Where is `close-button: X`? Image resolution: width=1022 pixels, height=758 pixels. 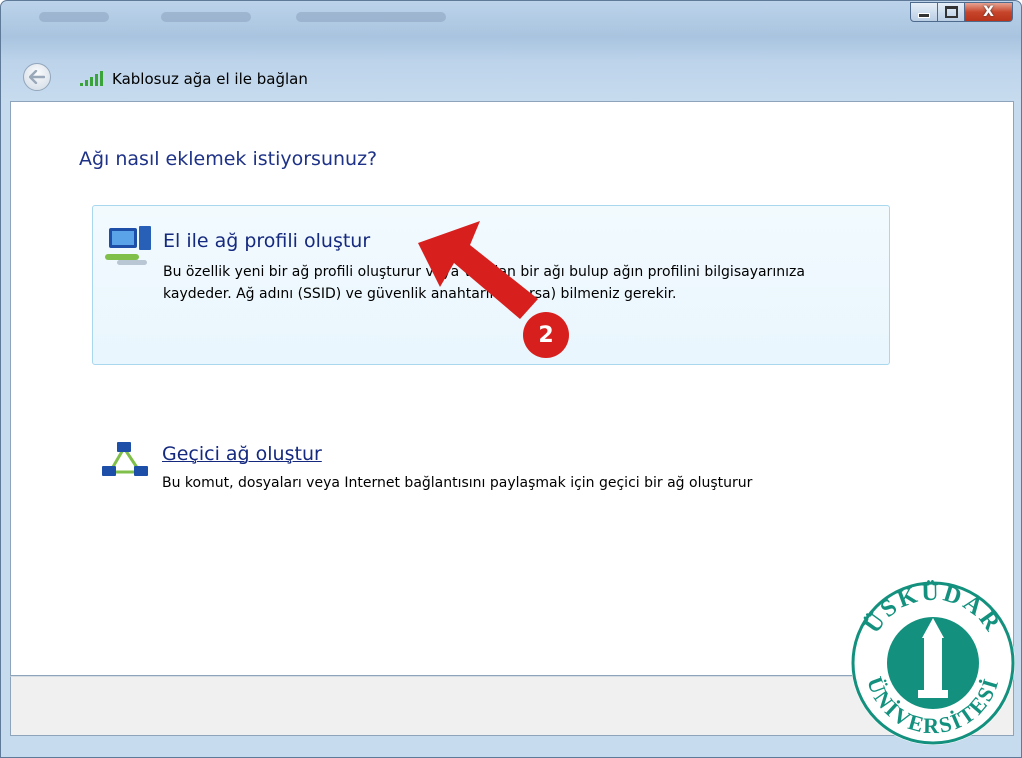 close-button: X is located at coordinates (989, 12).